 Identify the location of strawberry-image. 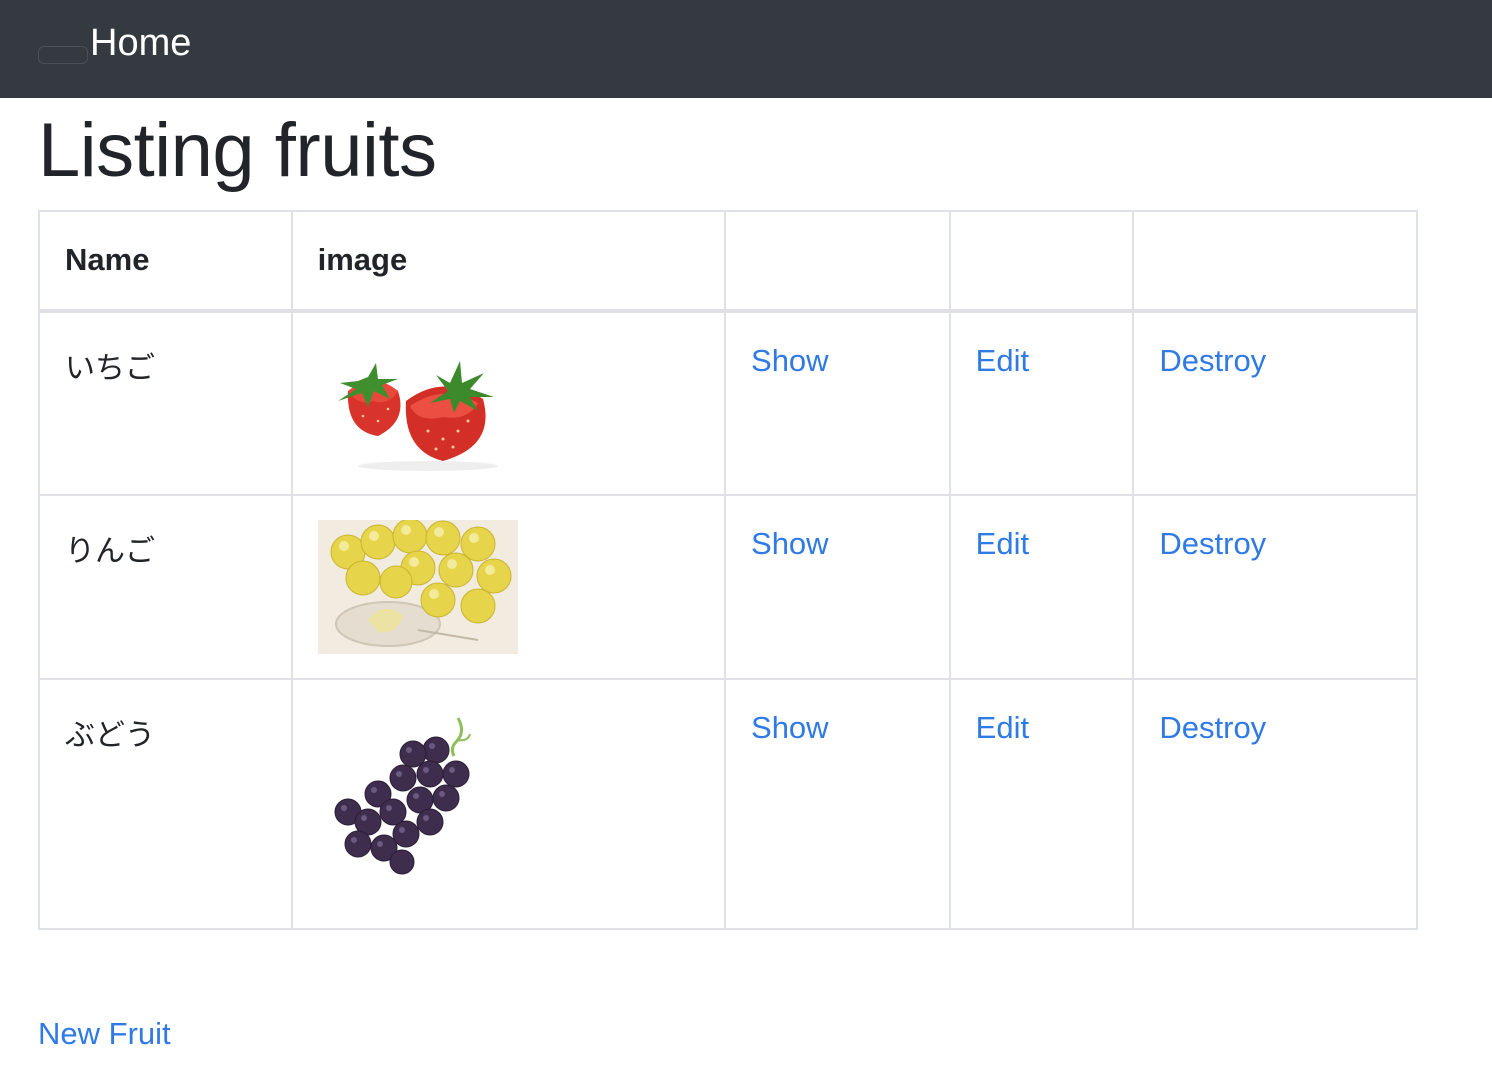
(417, 411).